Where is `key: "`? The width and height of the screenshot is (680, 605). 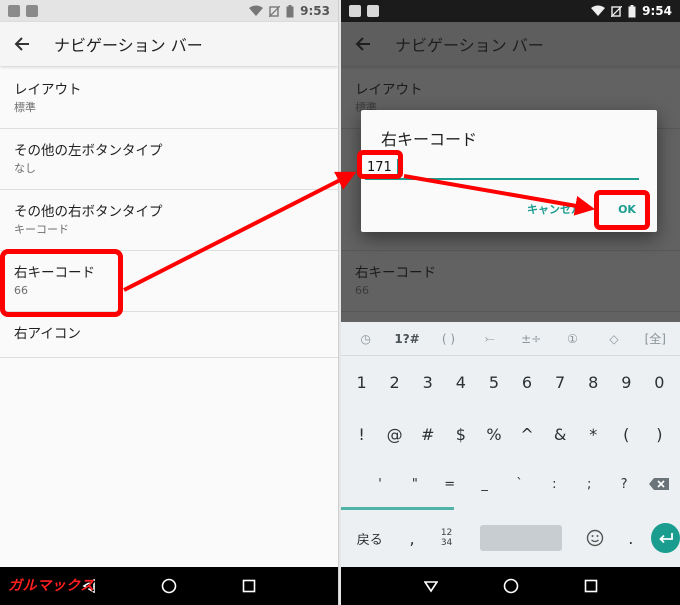
key: " is located at coordinates (415, 484).